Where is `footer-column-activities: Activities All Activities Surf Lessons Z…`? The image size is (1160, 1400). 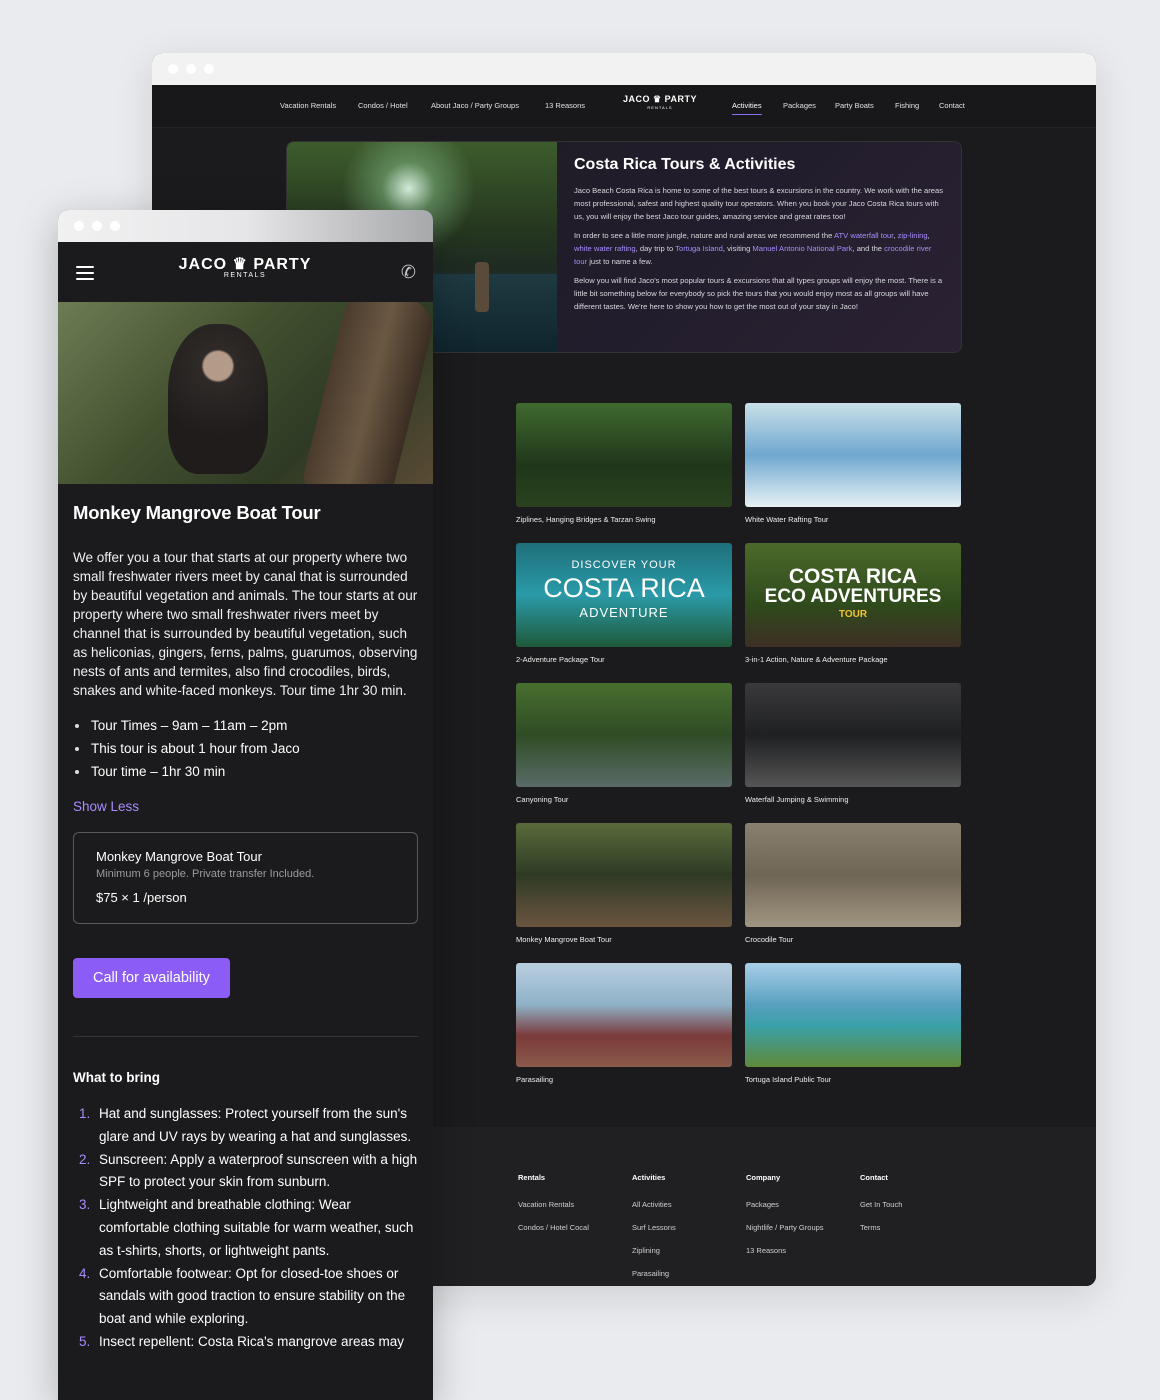
footer-column-activities: Activities All Activities Surf Lessons Z… is located at coordinates (654, 1229).